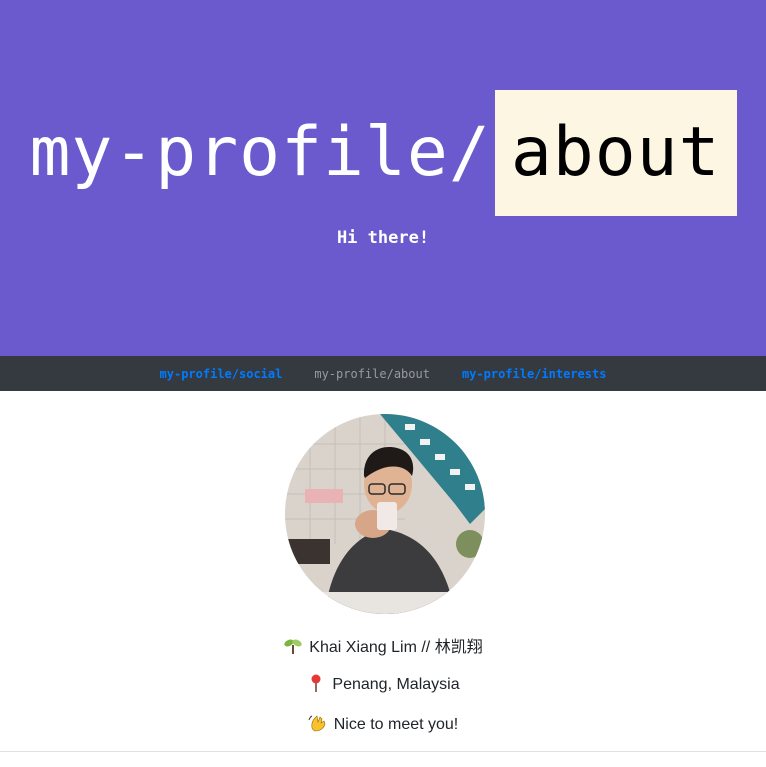 The width and height of the screenshot is (766, 767). I want to click on profile-greeting-line: Nice to meet you!, so click(383, 724).